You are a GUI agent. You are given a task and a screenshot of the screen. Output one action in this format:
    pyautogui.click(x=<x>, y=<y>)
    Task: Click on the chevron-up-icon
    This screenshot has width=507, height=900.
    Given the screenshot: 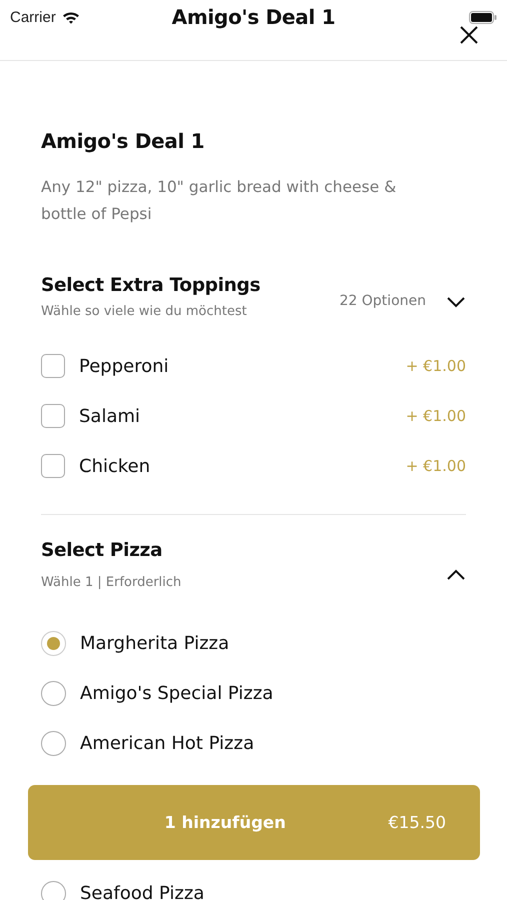 What is the action you would take?
    pyautogui.click(x=456, y=574)
    